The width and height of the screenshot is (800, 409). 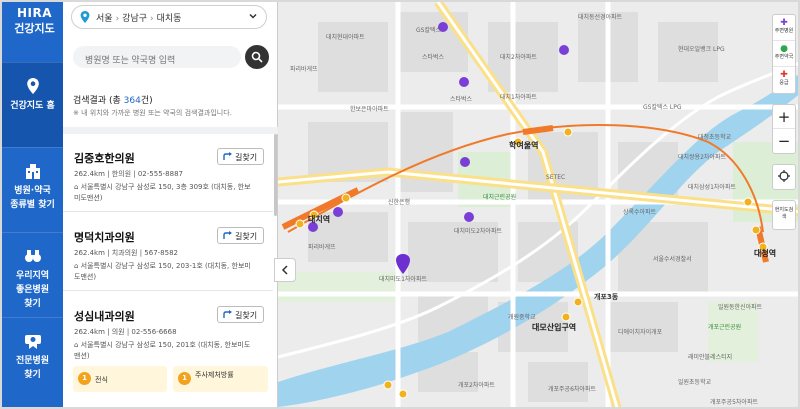 What do you see at coordinates (518, 56) in the screenshot?
I see `apartment-label: 대치2차아파트` at bounding box center [518, 56].